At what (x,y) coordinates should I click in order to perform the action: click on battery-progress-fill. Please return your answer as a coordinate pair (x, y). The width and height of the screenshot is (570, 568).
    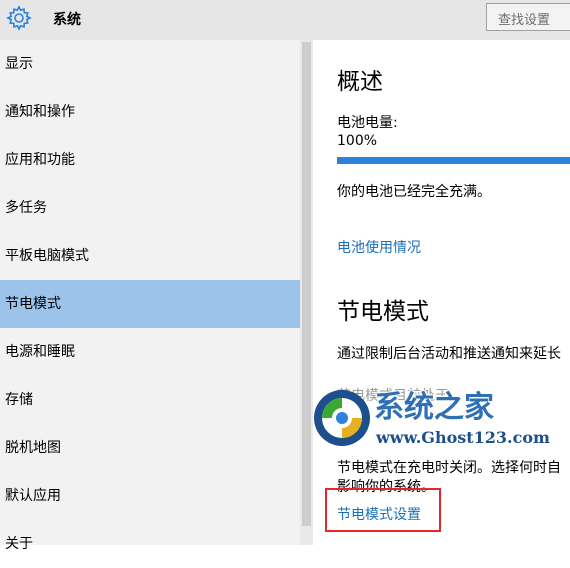
    Looking at the image, I should click on (453, 160).